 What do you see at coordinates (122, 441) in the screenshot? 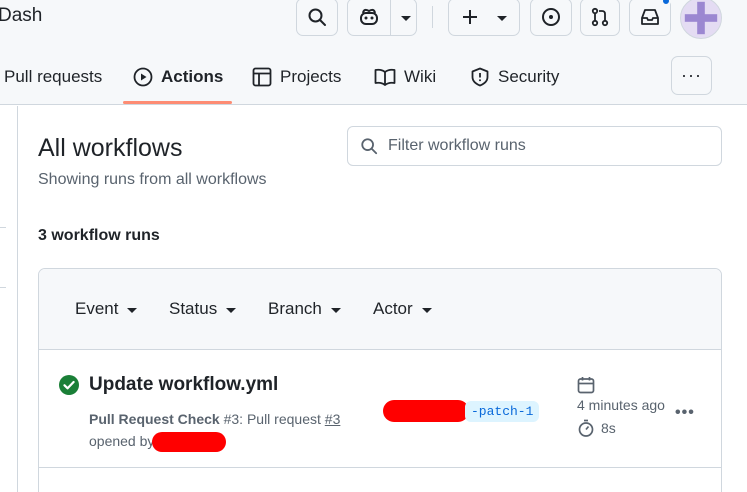
I see `opened-by-text: opened by` at bounding box center [122, 441].